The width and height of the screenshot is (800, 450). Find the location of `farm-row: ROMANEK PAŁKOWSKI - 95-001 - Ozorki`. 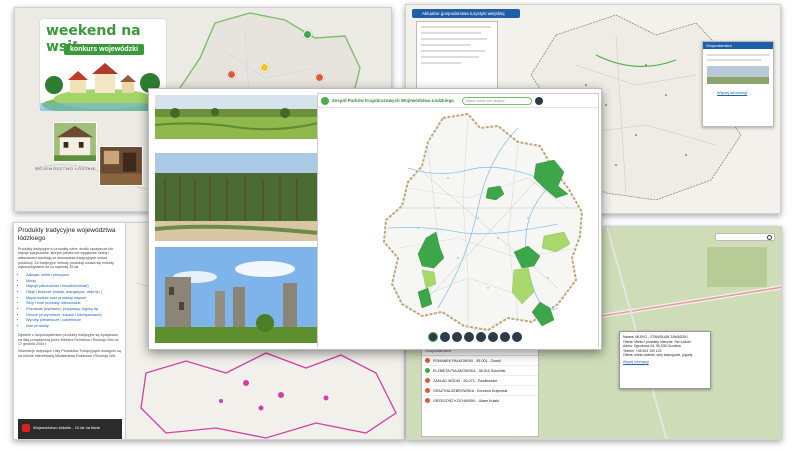

farm-row: ROMANEK PAŁKOWSKI - 95-001 - Ozorki is located at coordinates (480, 361).